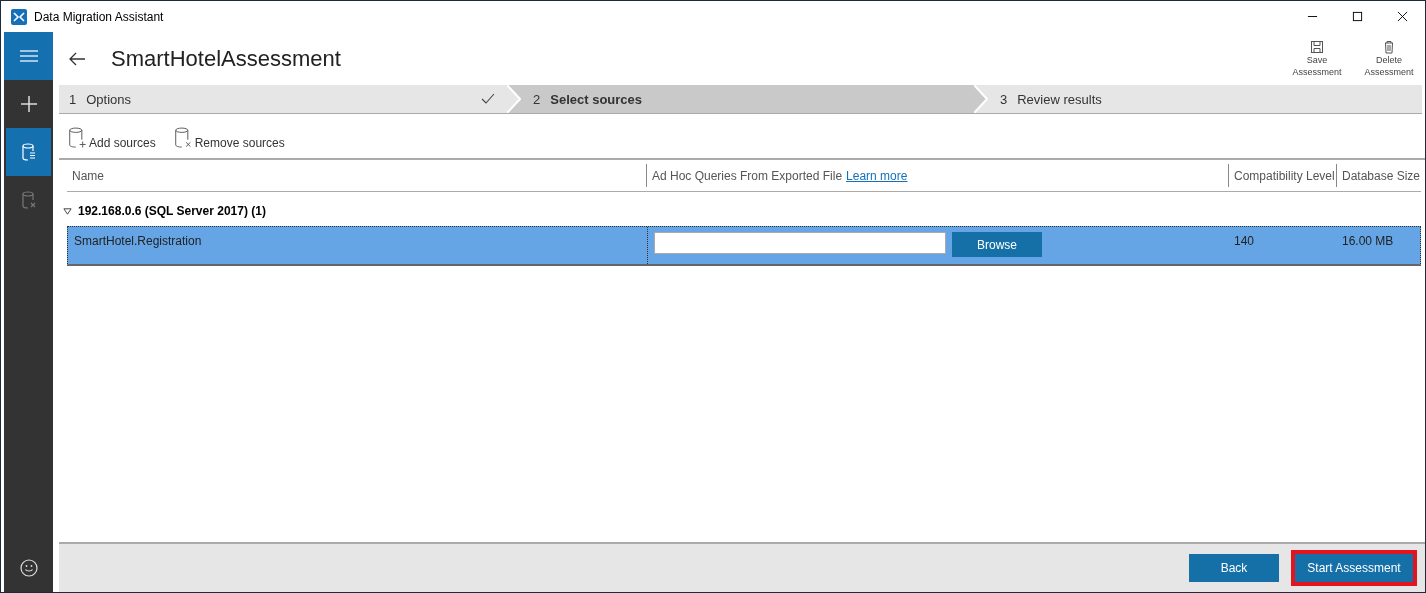  What do you see at coordinates (77, 138) in the screenshot?
I see `database-plus-icon` at bounding box center [77, 138].